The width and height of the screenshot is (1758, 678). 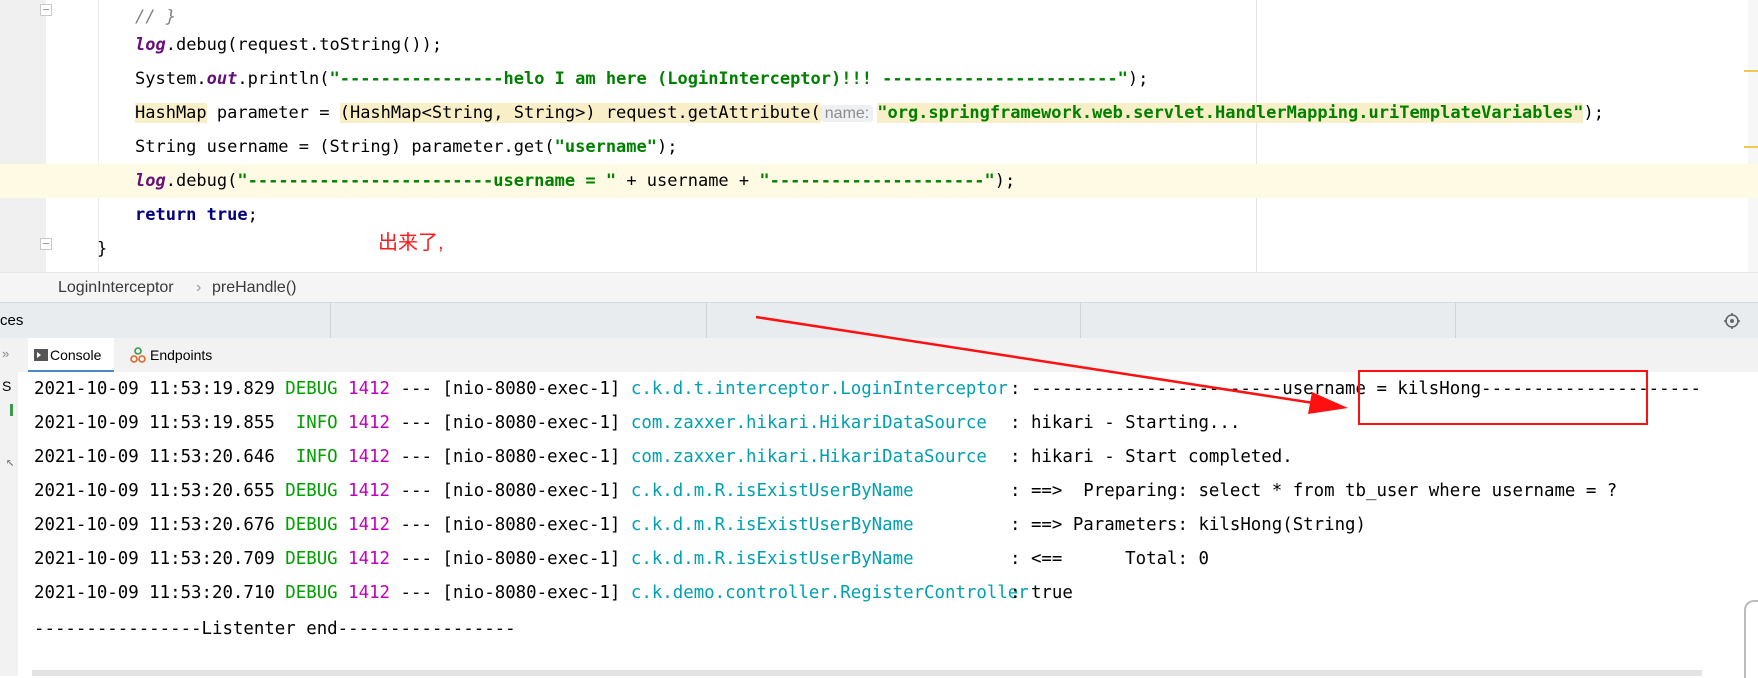 What do you see at coordinates (1188, 525) in the screenshot?
I see `log-message: : ==> Parameters: kilsHong(String)` at bounding box center [1188, 525].